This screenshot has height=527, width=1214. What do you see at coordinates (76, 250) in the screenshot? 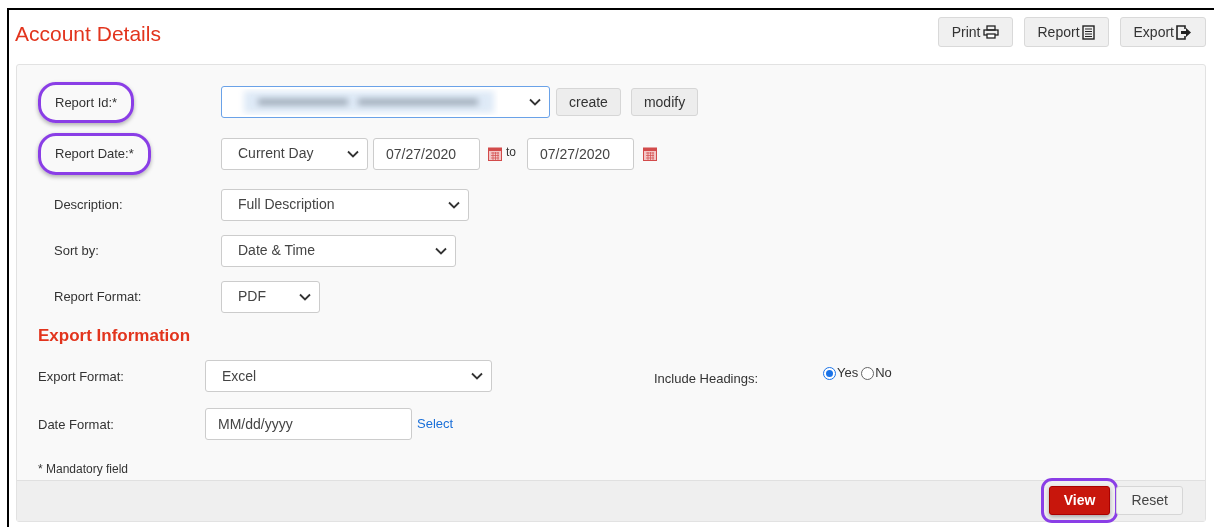
I see `field-label: Sort by:` at bounding box center [76, 250].